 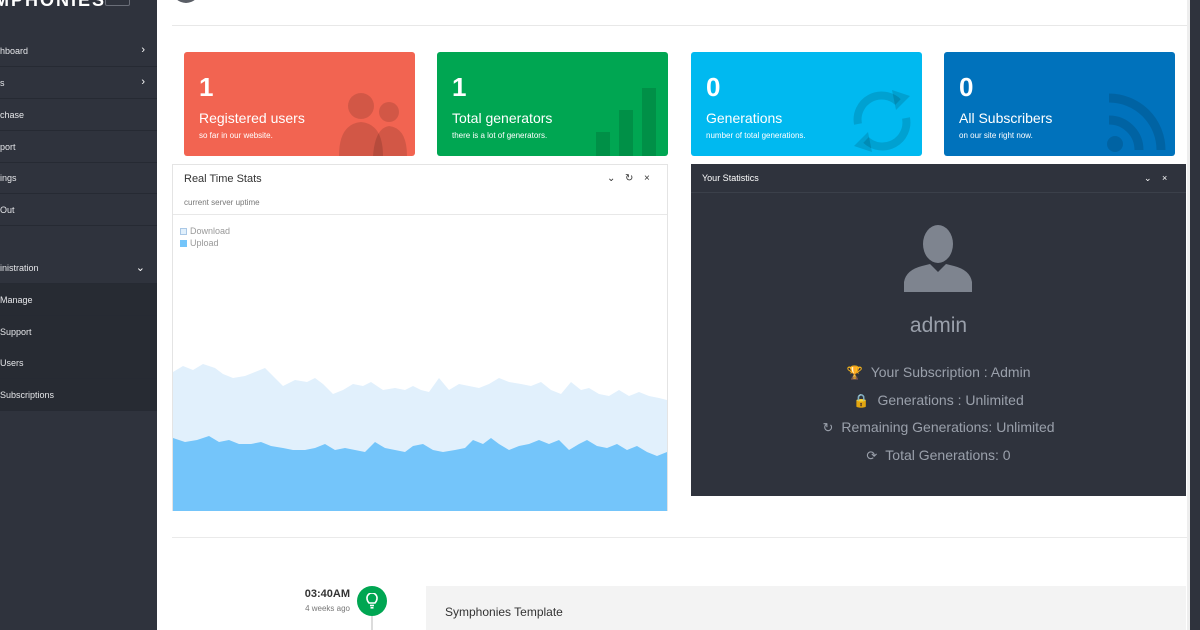 What do you see at coordinates (222, 202) in the screenshot?
I see `panel-subtitle: current server uptime` at bounding box center [222, 202].